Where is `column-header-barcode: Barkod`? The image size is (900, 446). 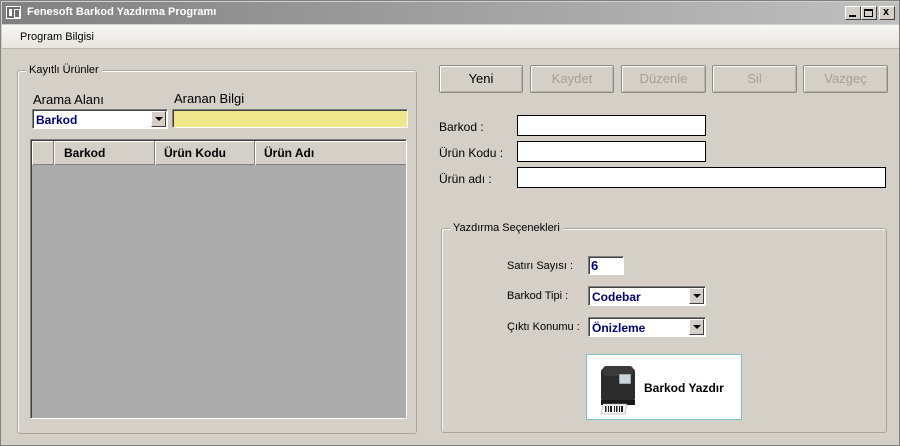
column-header-barcode: Barkod is located at coordinates (104, 153).